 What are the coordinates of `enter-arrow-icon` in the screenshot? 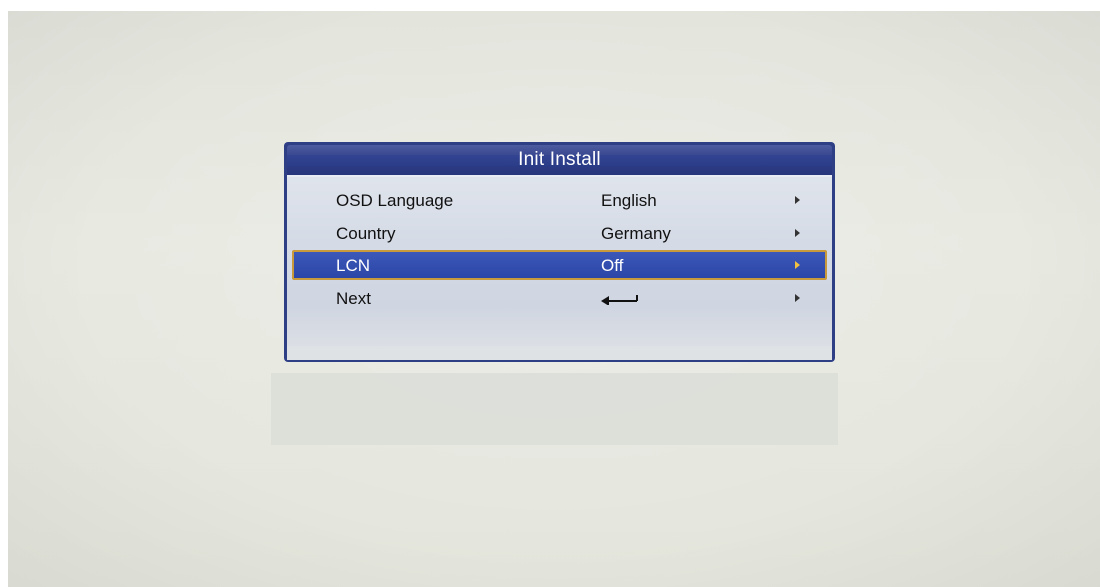 It's located at (619, 300).